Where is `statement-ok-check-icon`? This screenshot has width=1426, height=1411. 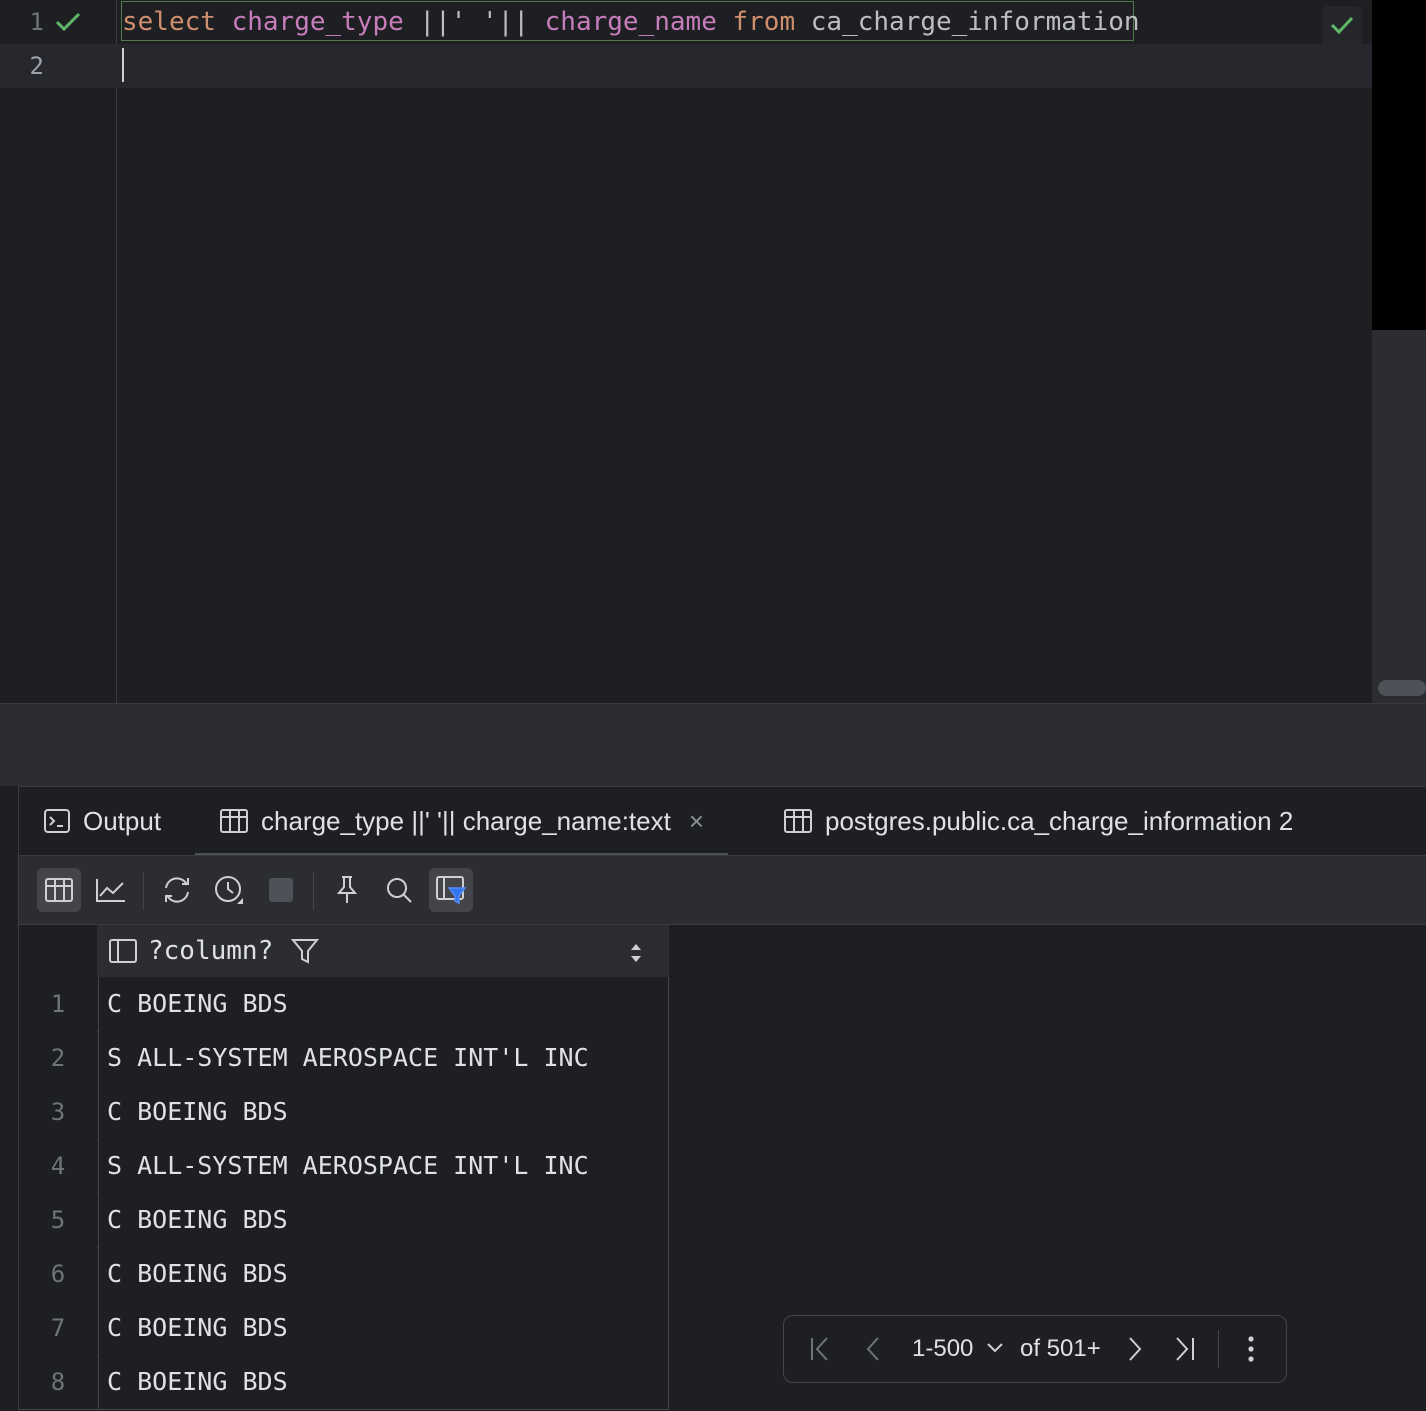 statement-ok-check-icon is located at coordinates (69, 22).